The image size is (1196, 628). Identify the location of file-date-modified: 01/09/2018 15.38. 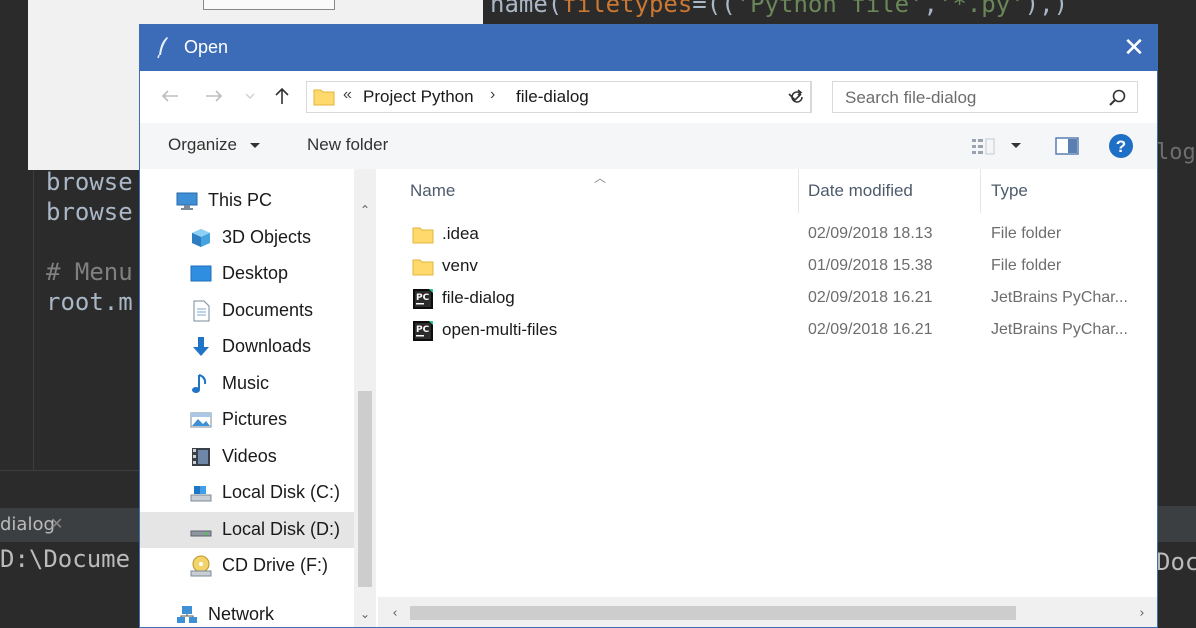
(870, 265).